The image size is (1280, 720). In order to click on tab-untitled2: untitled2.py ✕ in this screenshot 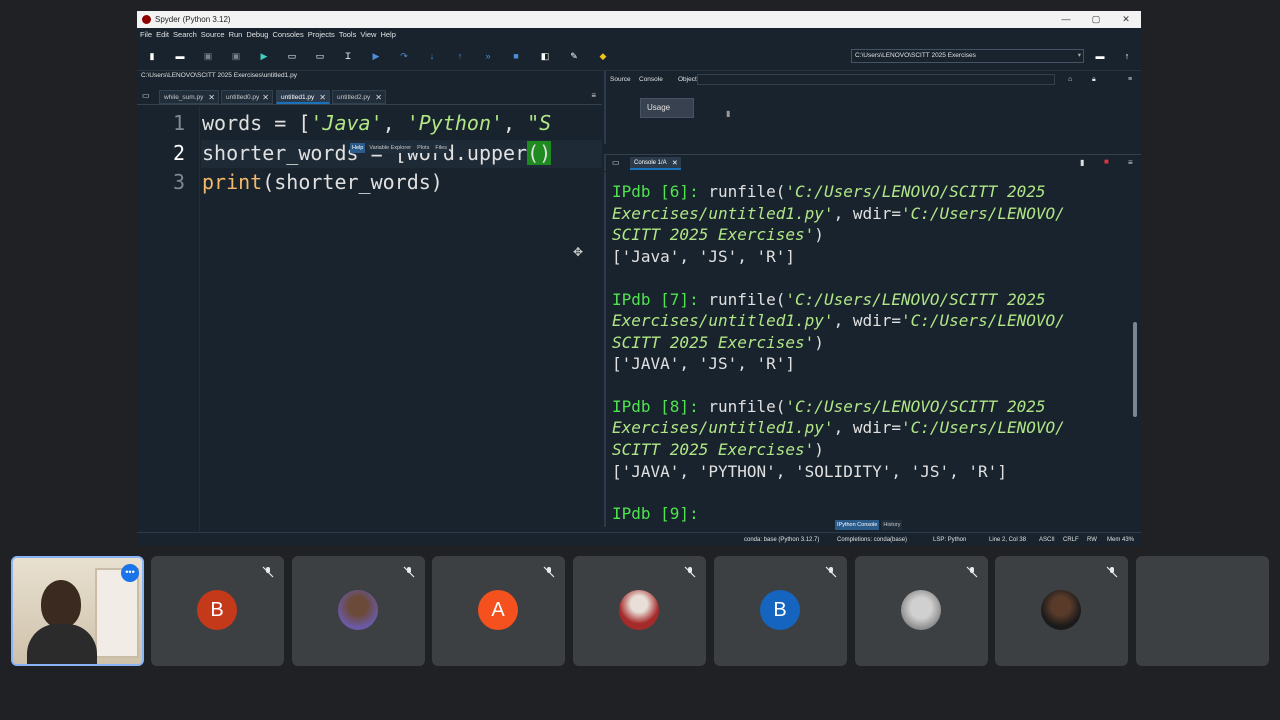, I will do `click(359, 97)`.